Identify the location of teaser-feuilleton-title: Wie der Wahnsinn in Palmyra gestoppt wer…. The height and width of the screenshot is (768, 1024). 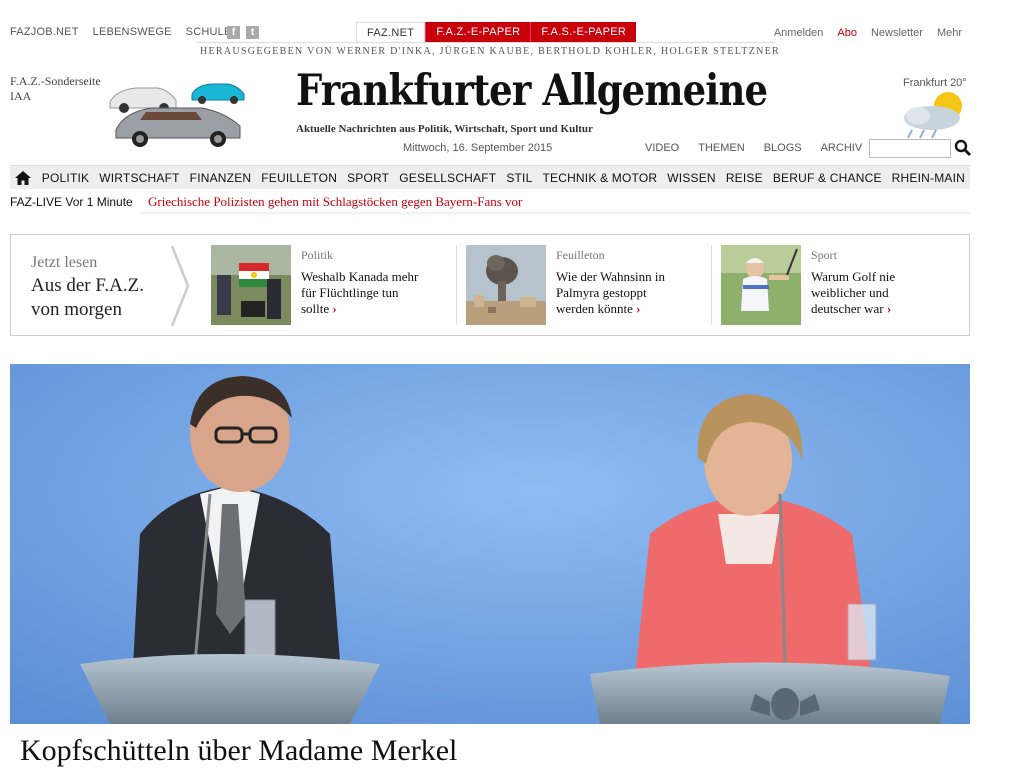
(610, 293).